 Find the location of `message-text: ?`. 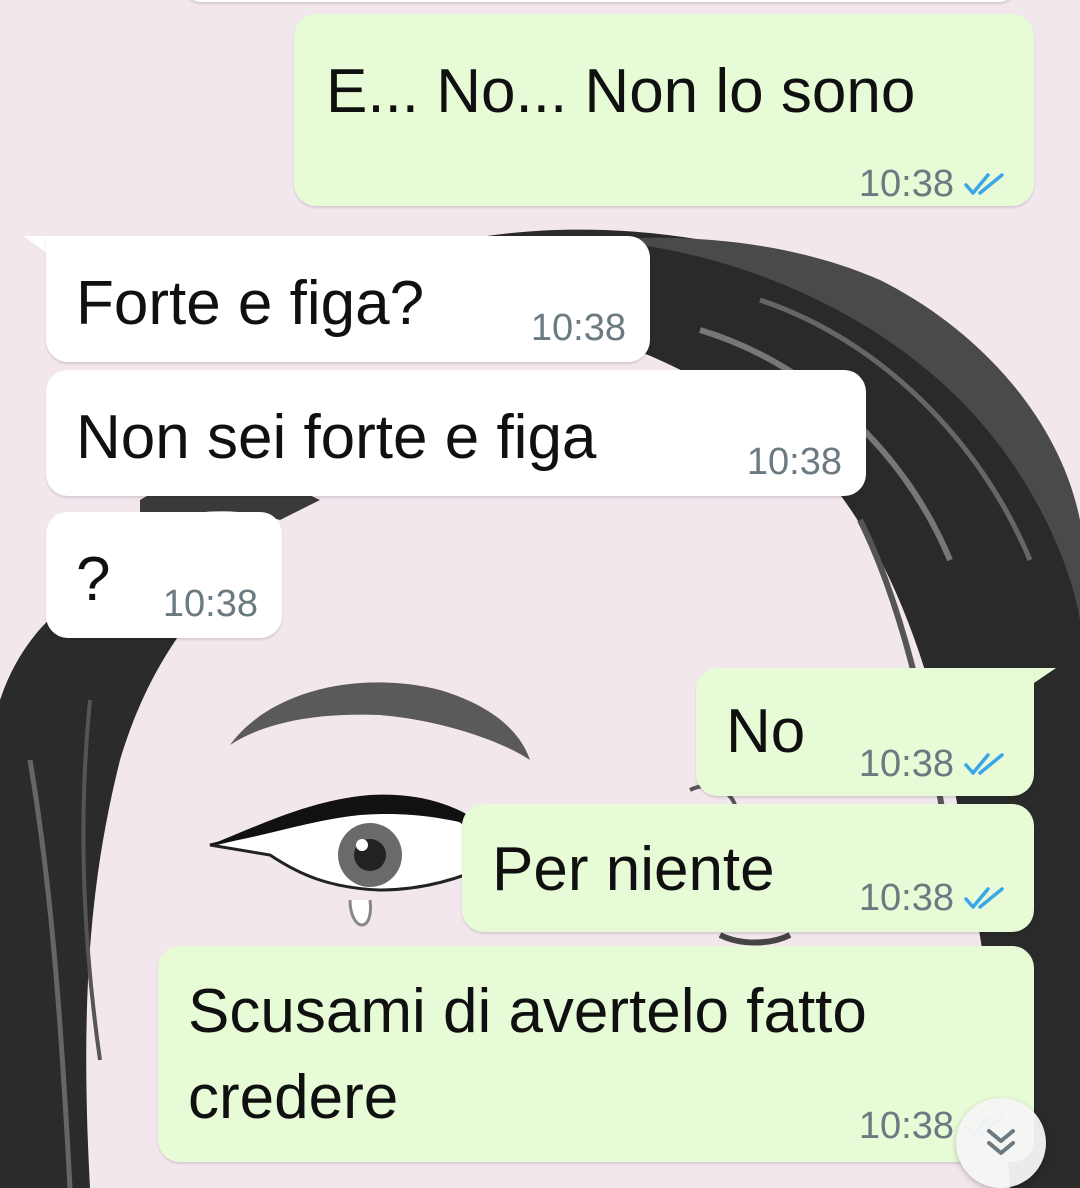

message-text: ? is located at coordinates (93, 579).